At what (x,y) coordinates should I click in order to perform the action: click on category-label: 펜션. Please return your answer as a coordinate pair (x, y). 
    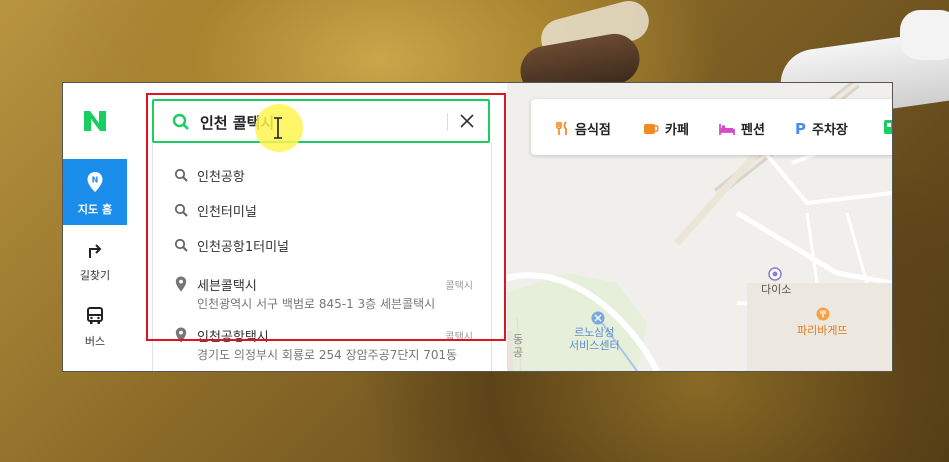
    Looking at the image, I should click on (753, 130).